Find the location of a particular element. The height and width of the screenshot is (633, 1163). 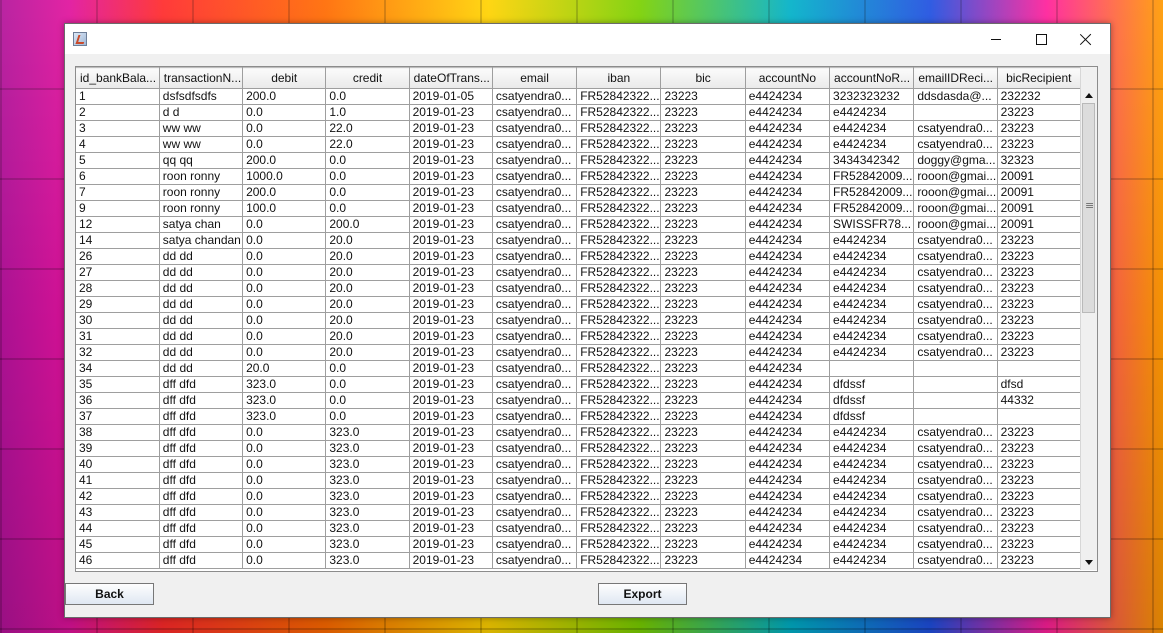

table-cell: d d is located at coordinates (201, 112).